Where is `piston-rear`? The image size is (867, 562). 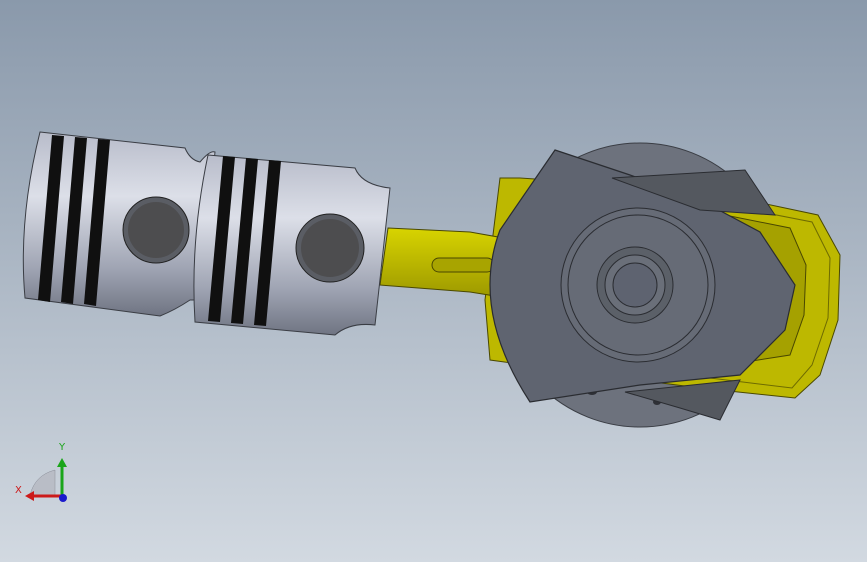
piston-rear is located at coordinates (292, 245).